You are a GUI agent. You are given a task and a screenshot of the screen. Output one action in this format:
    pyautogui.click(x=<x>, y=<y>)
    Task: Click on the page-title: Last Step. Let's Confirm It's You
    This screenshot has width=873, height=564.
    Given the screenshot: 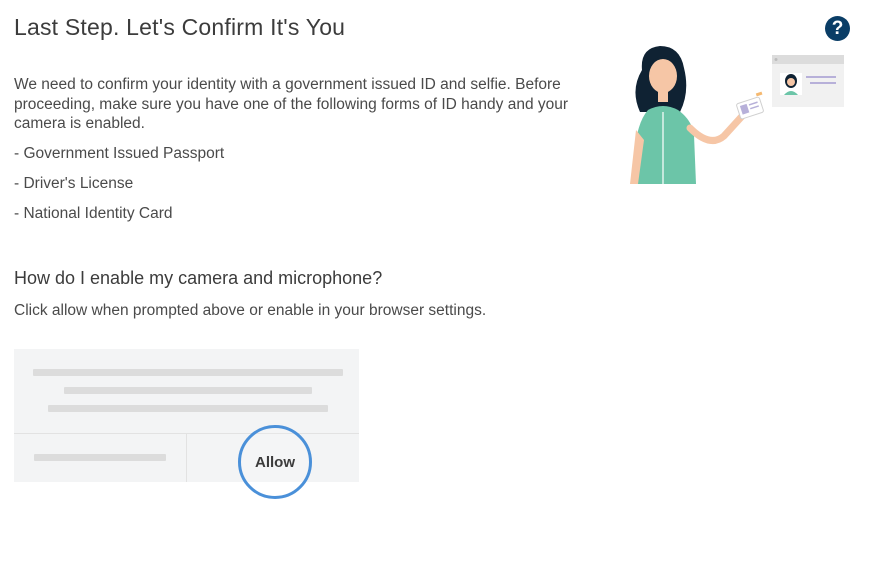 What is the action you would take?
    pyautogui.click(x=180, y=27)
    